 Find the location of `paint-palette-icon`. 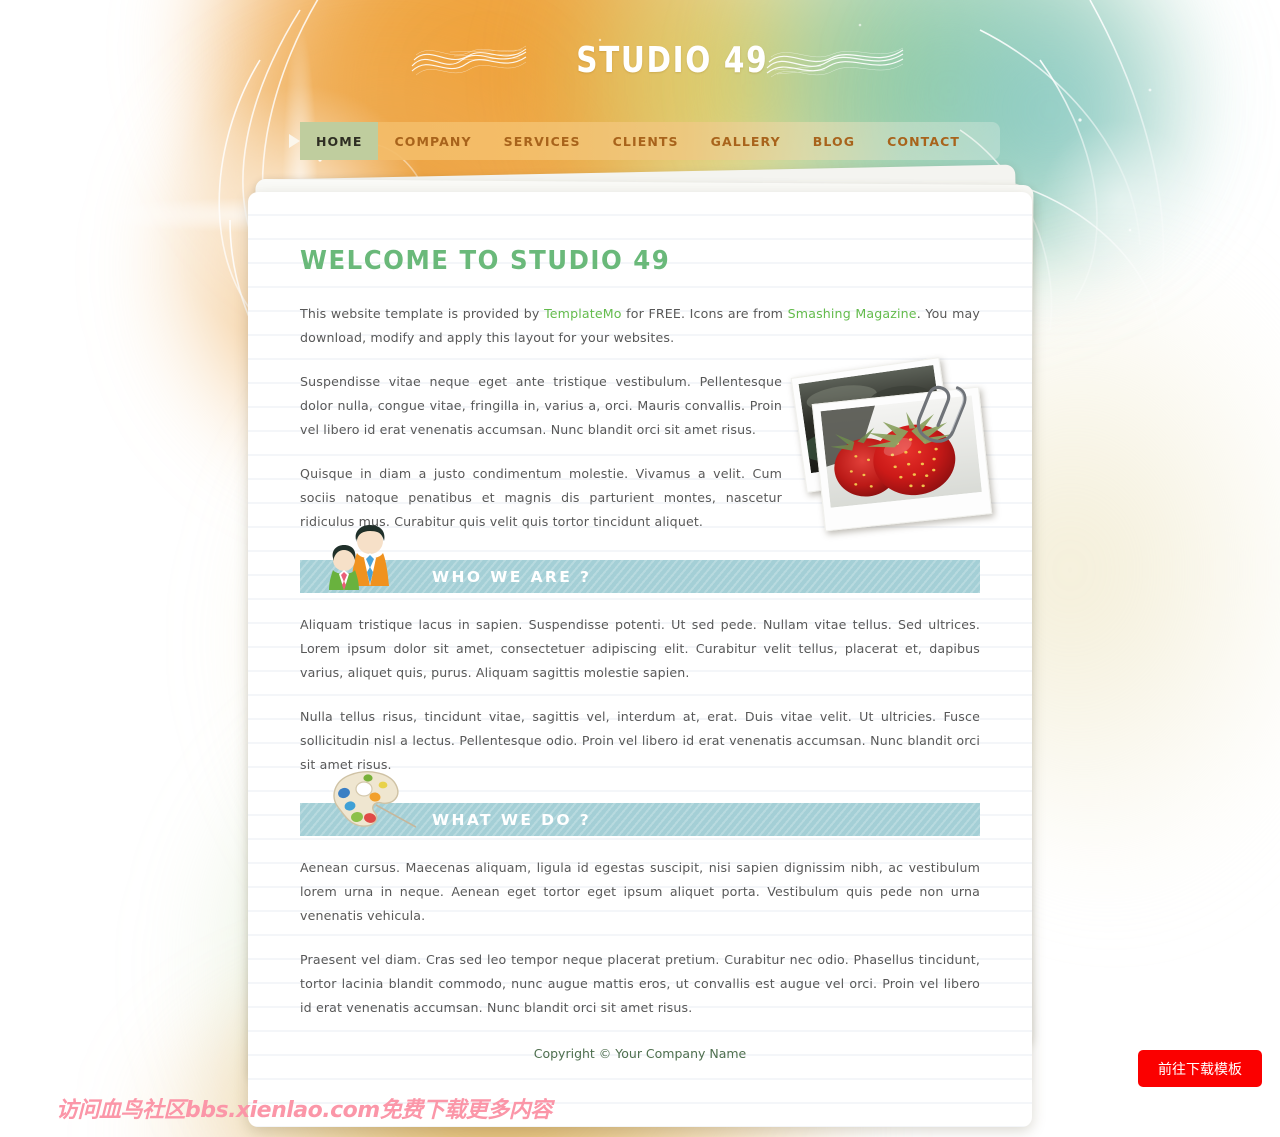

paint-palette-icon is located at coordinates (374, 799).